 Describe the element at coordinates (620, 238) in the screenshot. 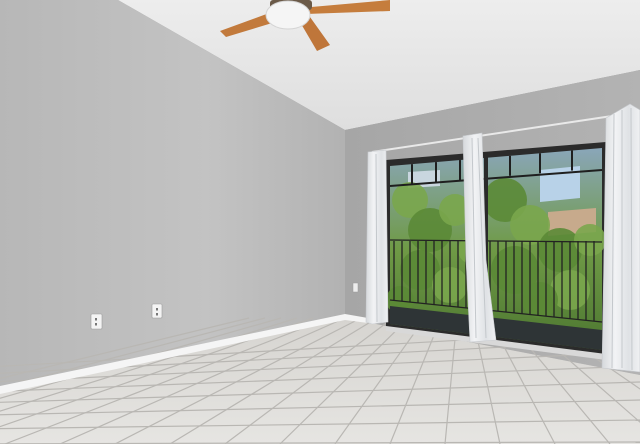

I see `curtain-right` at that location.